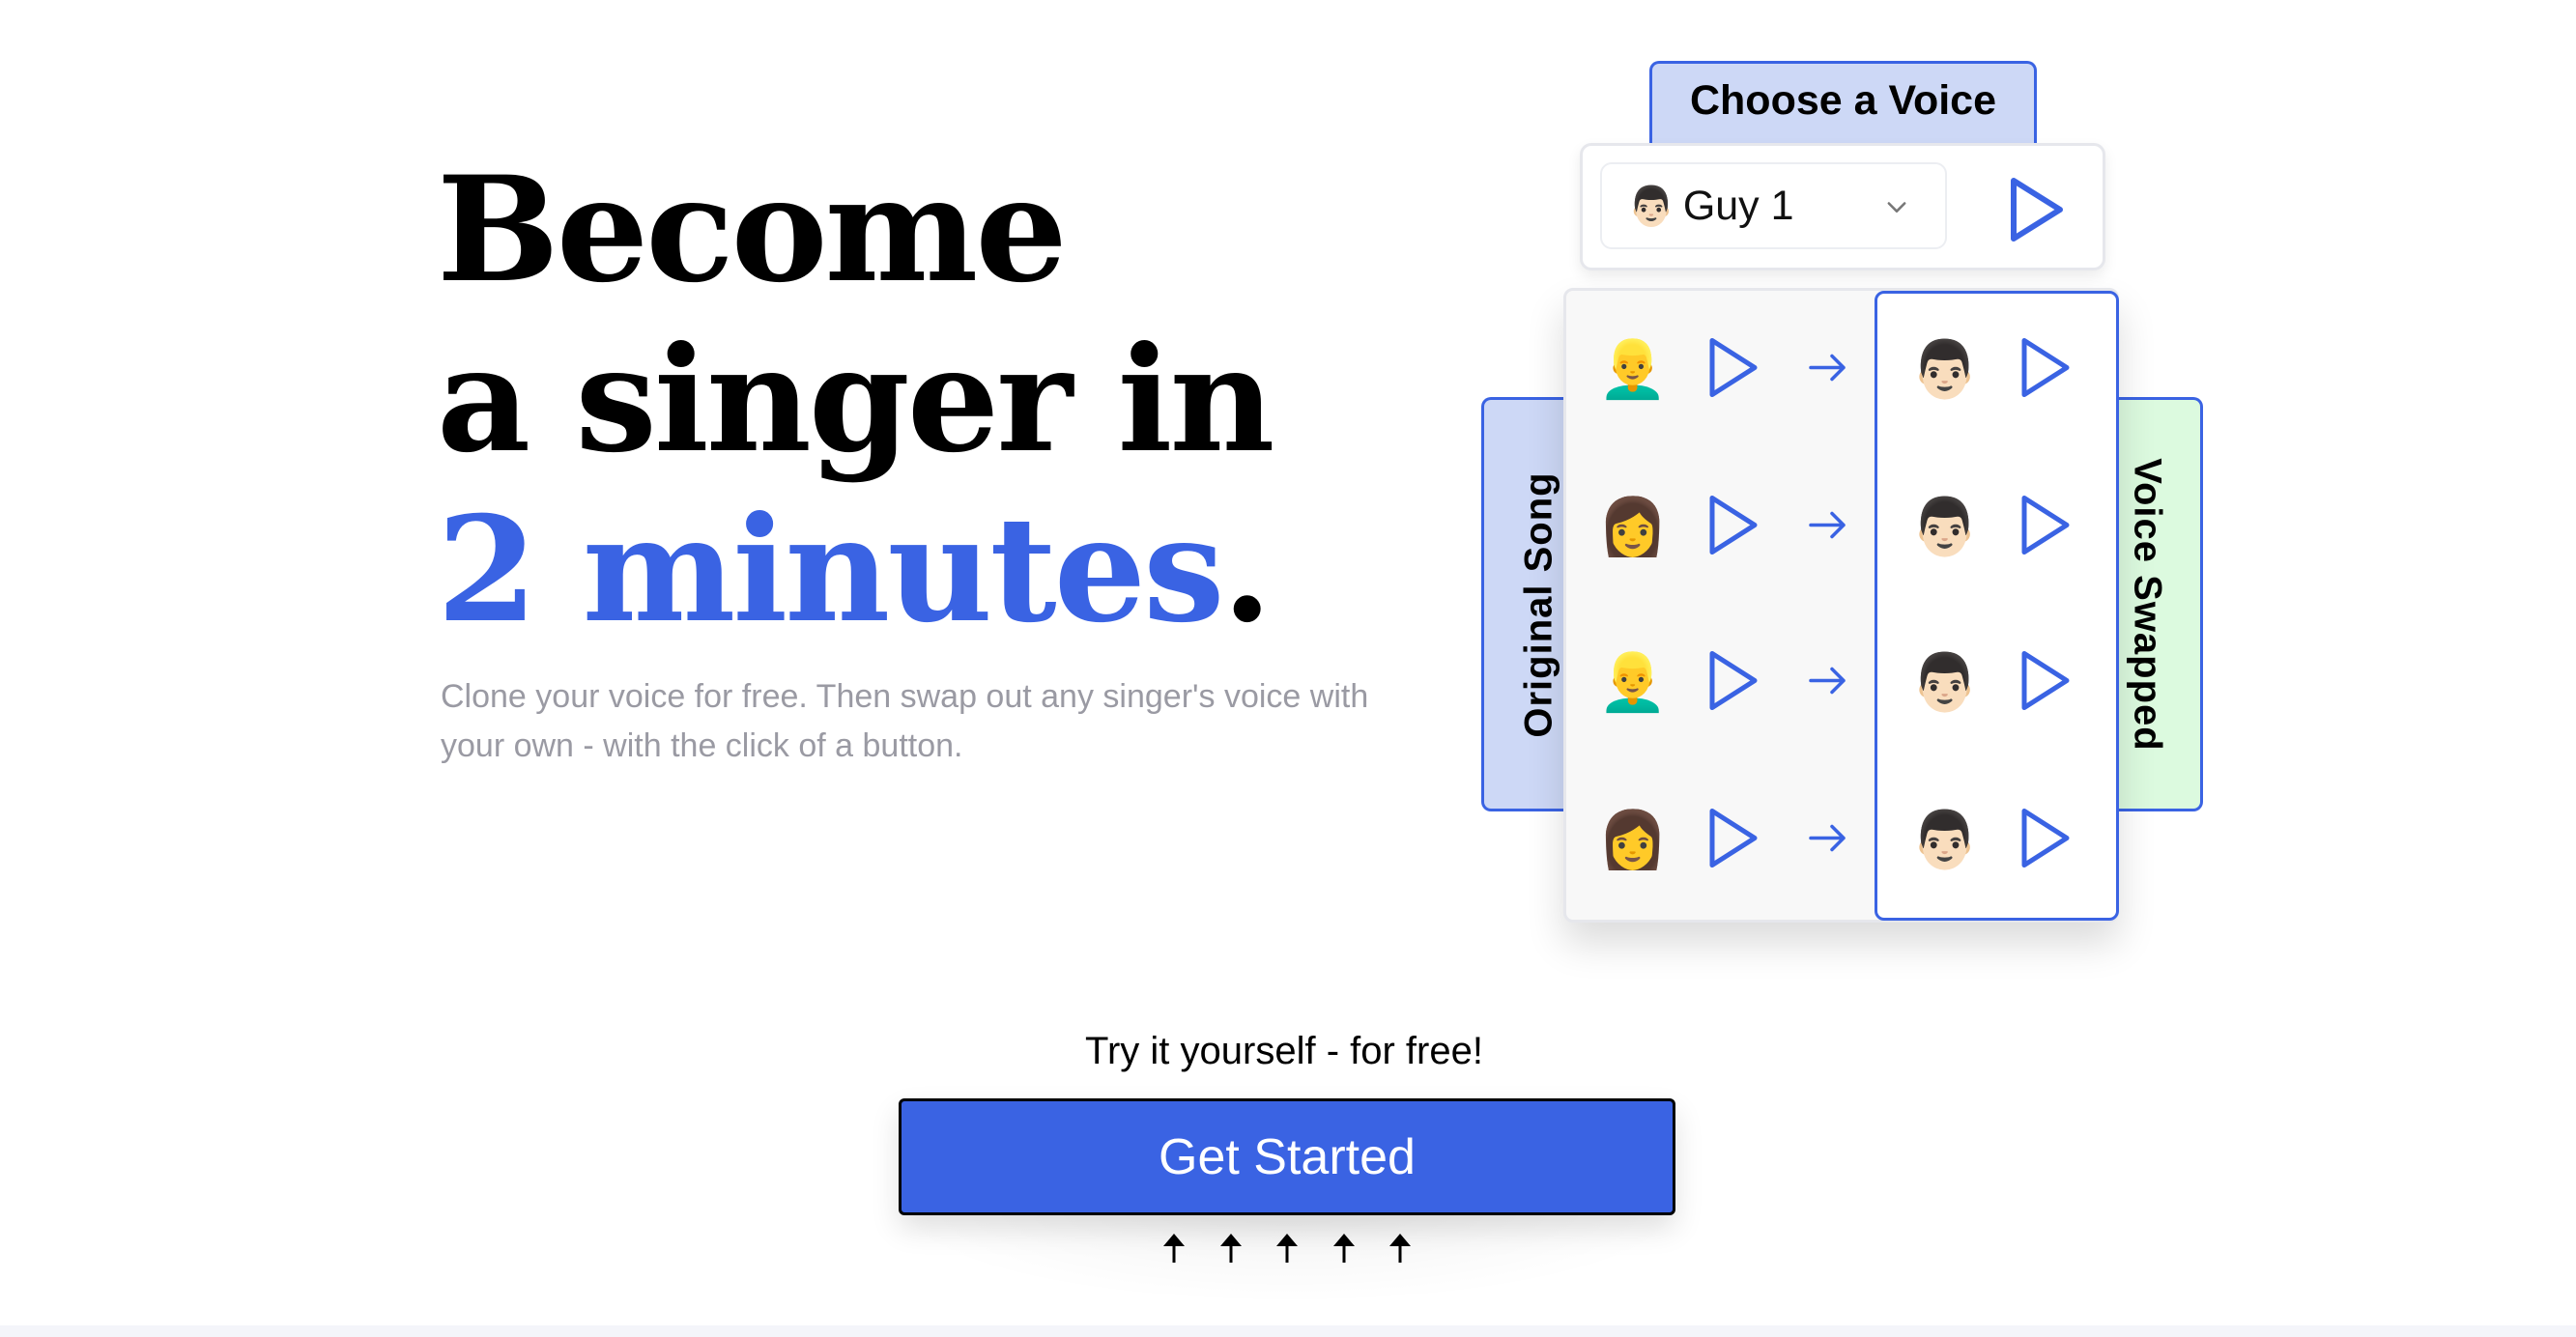 The image size is (2576, 1337). What do you see at coordinates (1288, 1331) in the screenshot?
I see `next-section-edge` at bounding box center [1288, 1331].